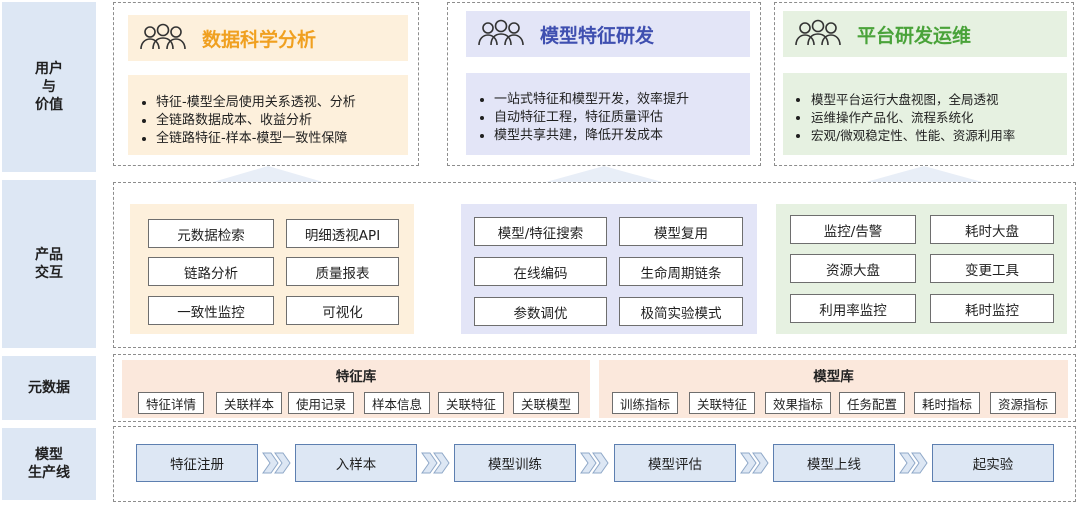 The width and height of the screenshot is (1080, 505). I want to click on training-metrics-tag: 训练指标, so click(645, 403).